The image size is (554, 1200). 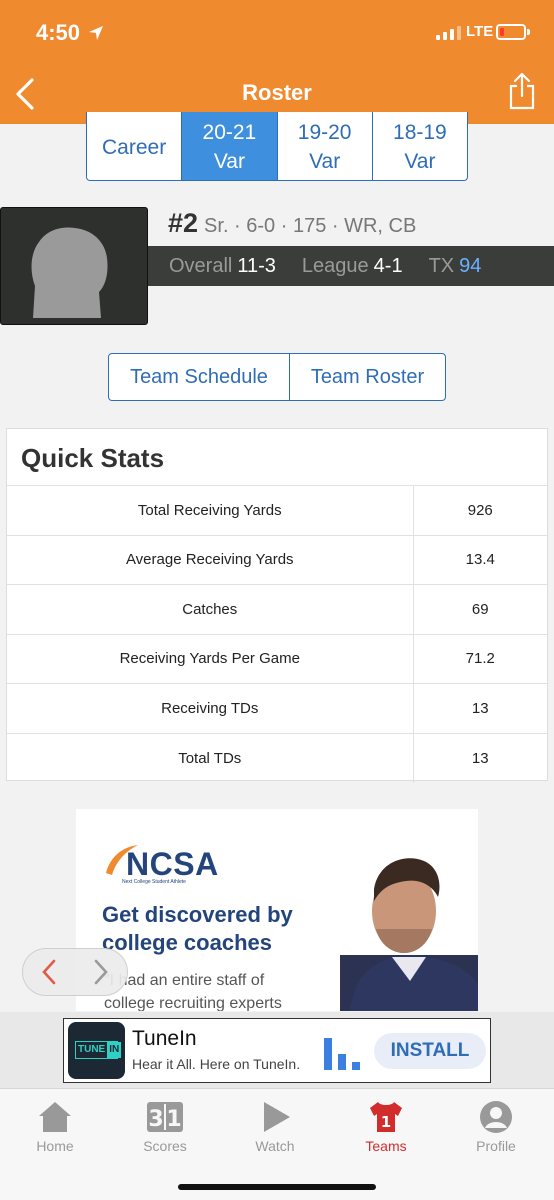 I want to click on state-label: TX, so click(x=441, y=265).